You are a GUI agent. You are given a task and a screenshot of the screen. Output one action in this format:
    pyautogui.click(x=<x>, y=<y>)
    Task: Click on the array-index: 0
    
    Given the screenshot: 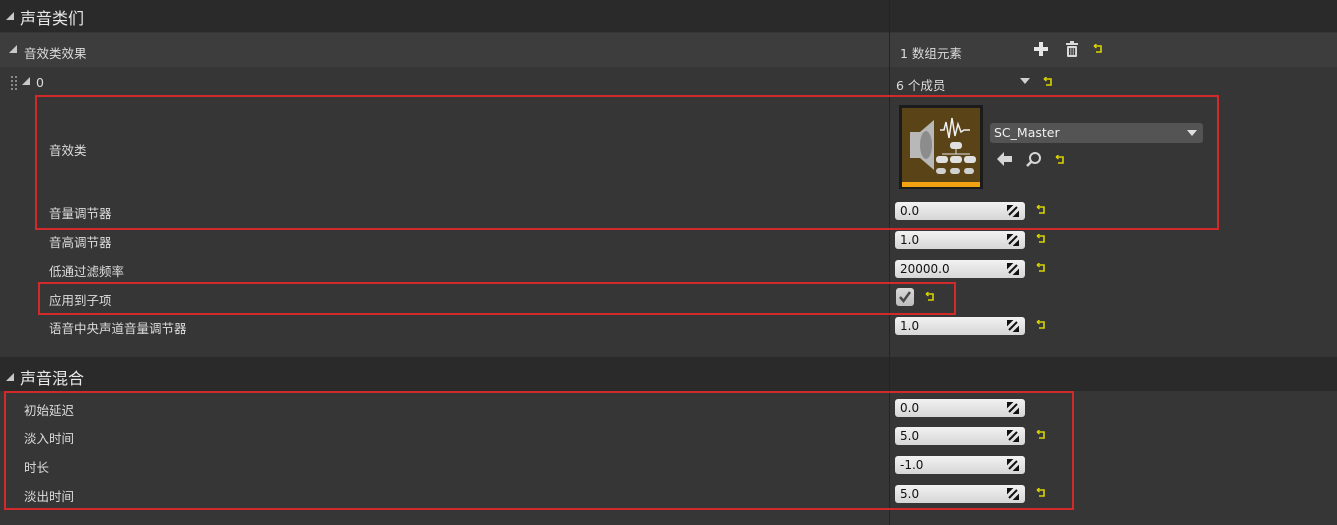 What is the action you would take?
    pyautogui.click(x=40, y=82)
    